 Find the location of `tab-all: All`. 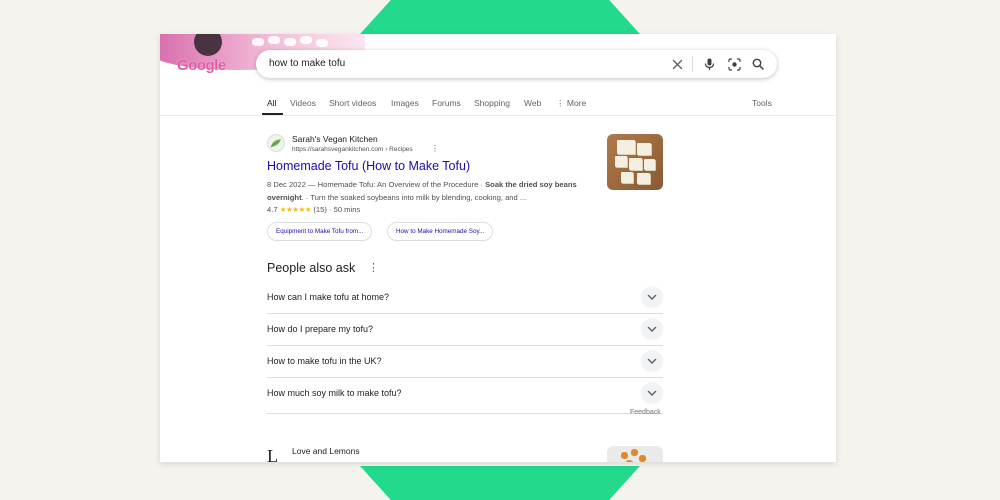

tab-all: All is located at coordinates (271, 103).